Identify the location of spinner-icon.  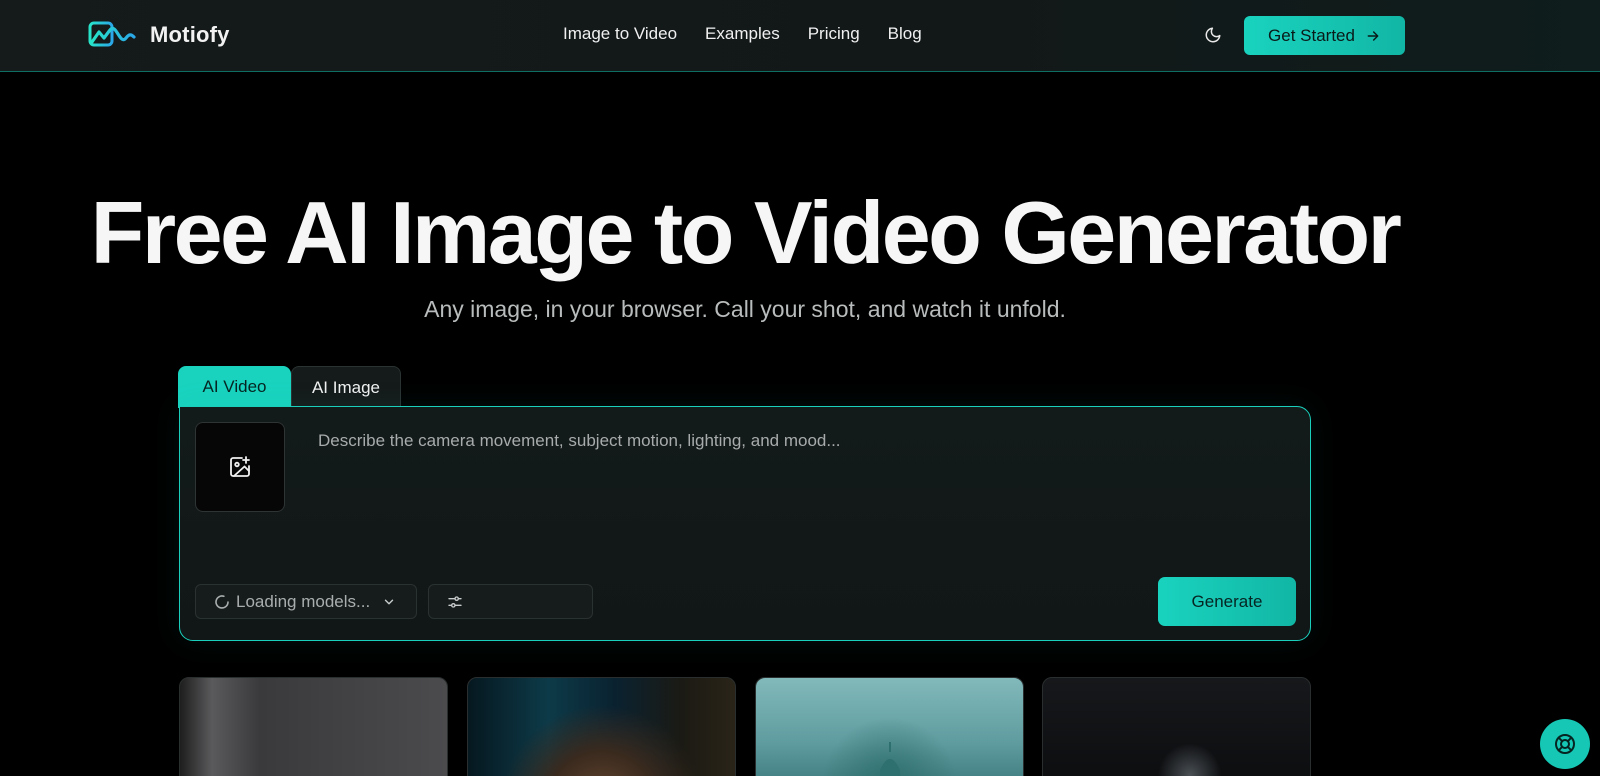
(222, 601).